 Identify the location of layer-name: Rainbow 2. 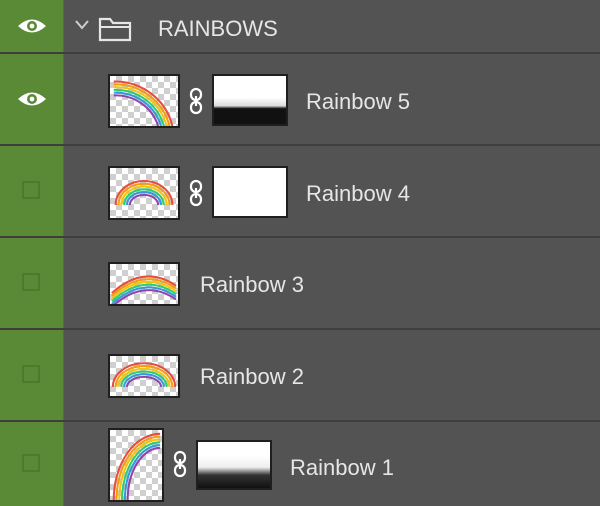
(252, 376).